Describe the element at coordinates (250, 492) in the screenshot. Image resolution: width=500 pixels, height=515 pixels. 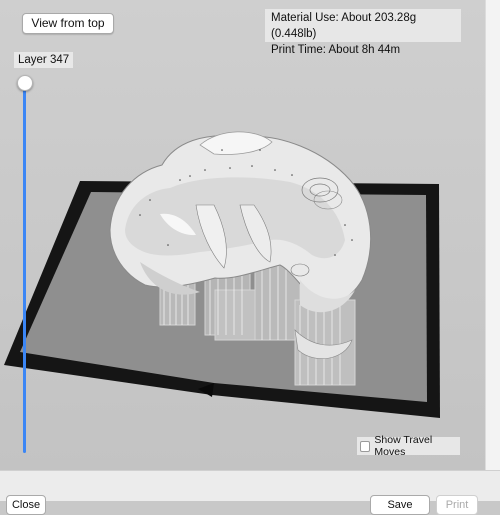
I see `dialog-footer: Close Save Print` at that location.